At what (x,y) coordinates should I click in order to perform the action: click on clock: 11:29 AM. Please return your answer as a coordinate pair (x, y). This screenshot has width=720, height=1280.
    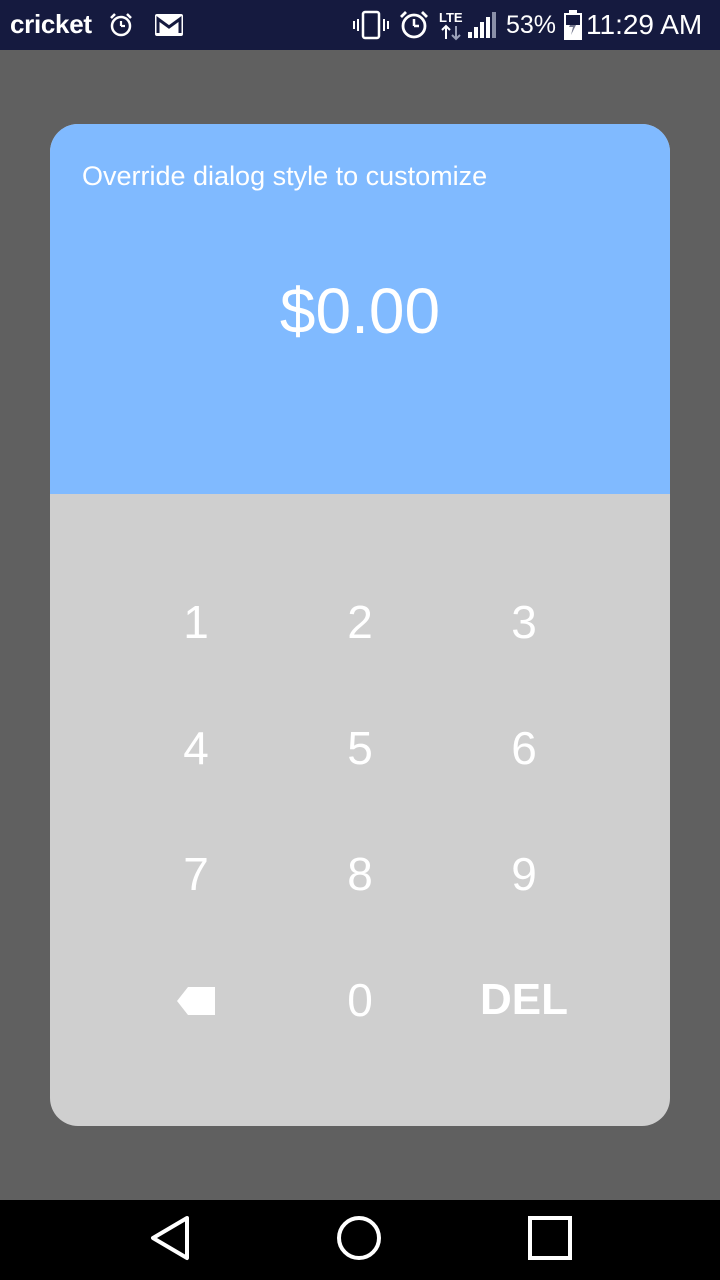
    Looking at the image, I should click on (644, 24).